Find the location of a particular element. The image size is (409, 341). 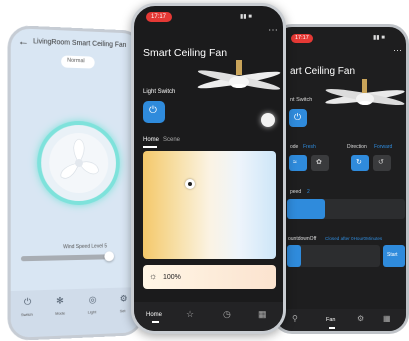

nav-light-icon: ⚙ is located at coordinates (360, 319).